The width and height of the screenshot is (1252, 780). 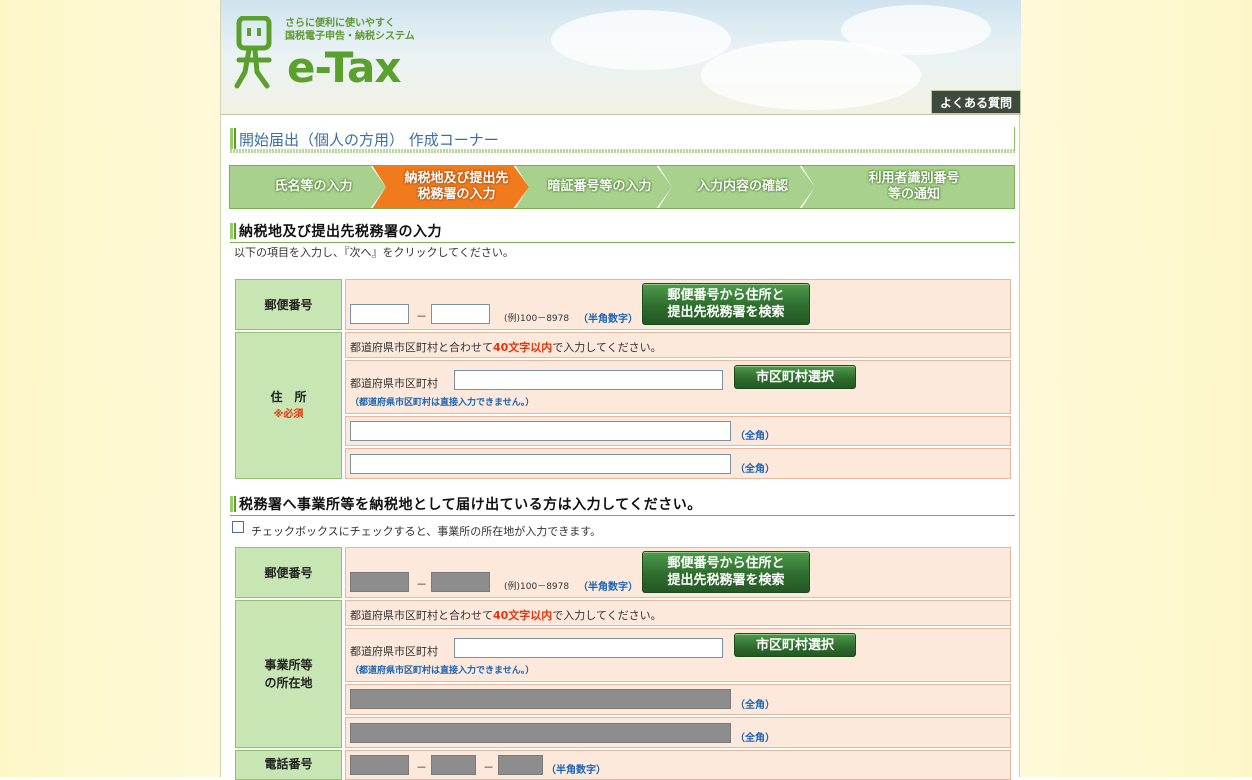 I want to click on phone-dash: －, so click(x=488, y=767).